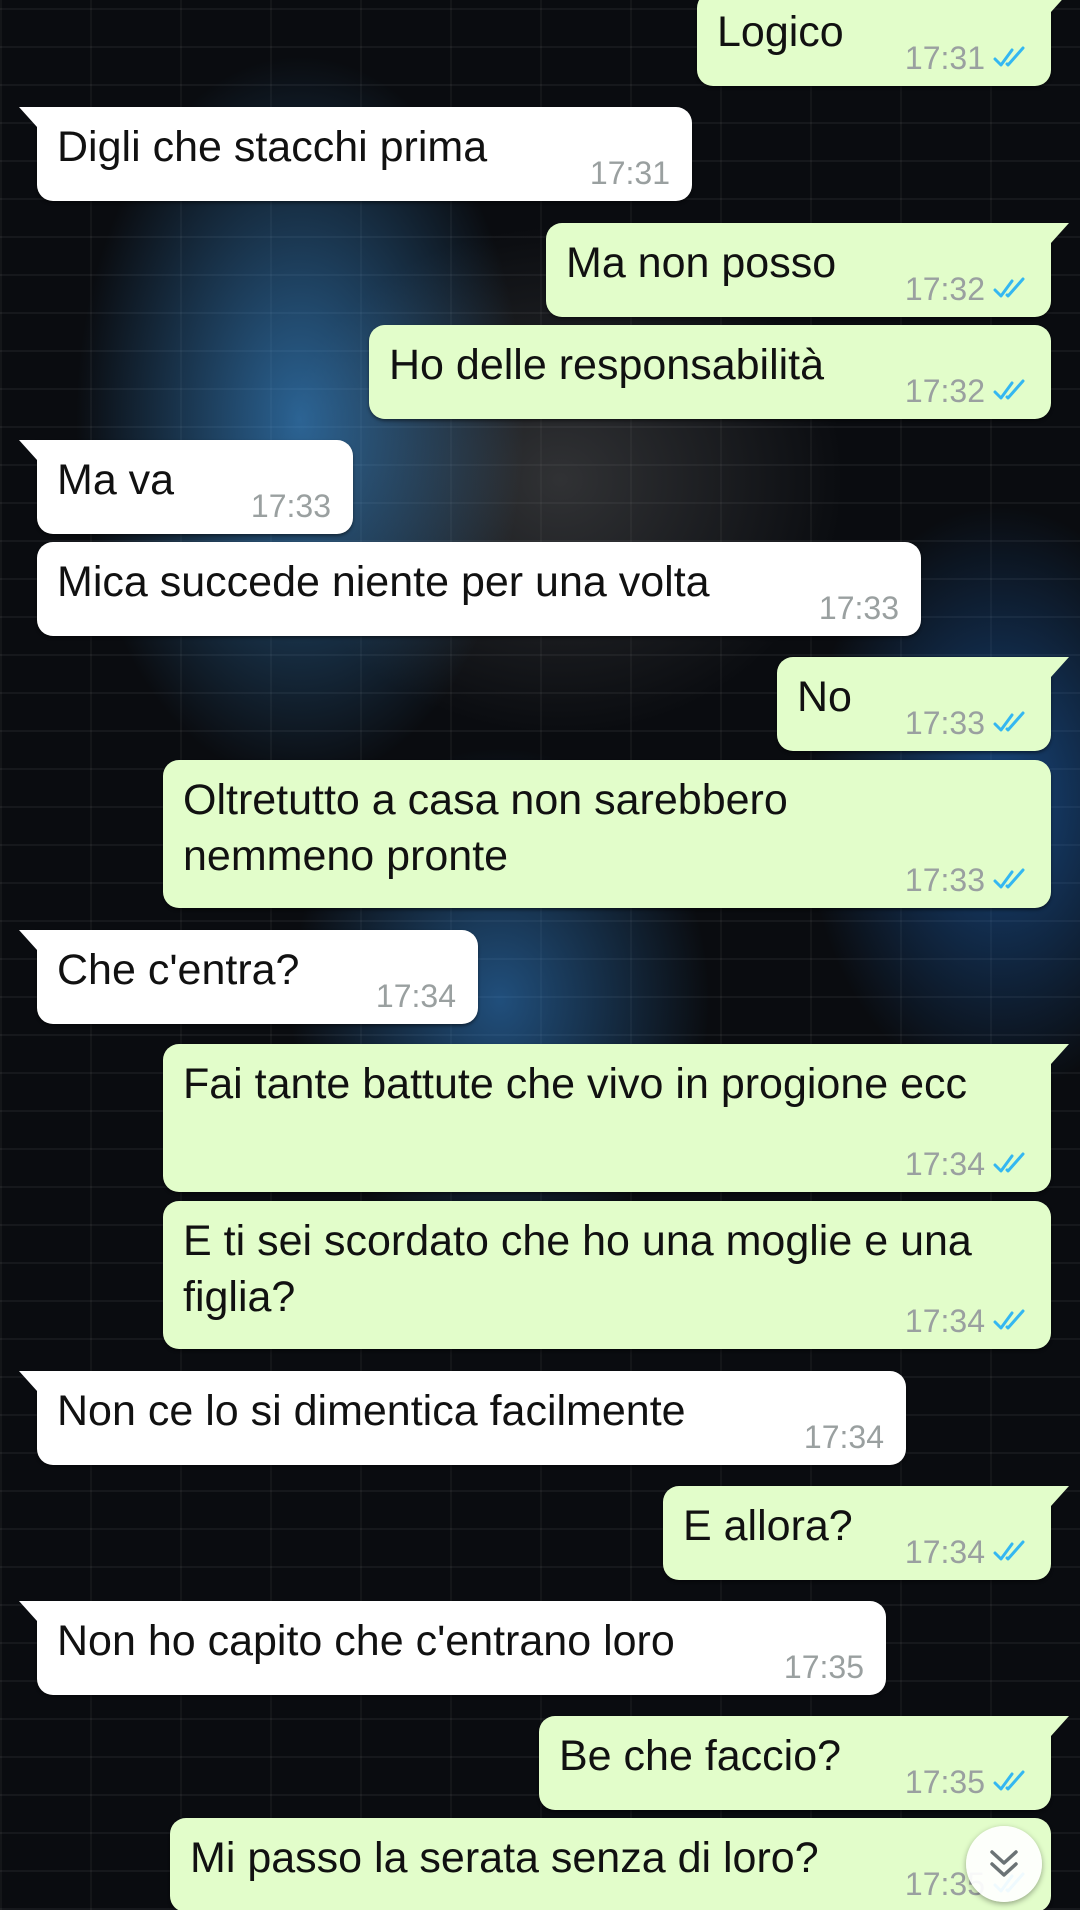 The image size is (1080, 1910). Describe the element at coordinates (807, 270) in the screenshot. I see `message-bubble-outgoing: Ma non posso 17:32` at that location.